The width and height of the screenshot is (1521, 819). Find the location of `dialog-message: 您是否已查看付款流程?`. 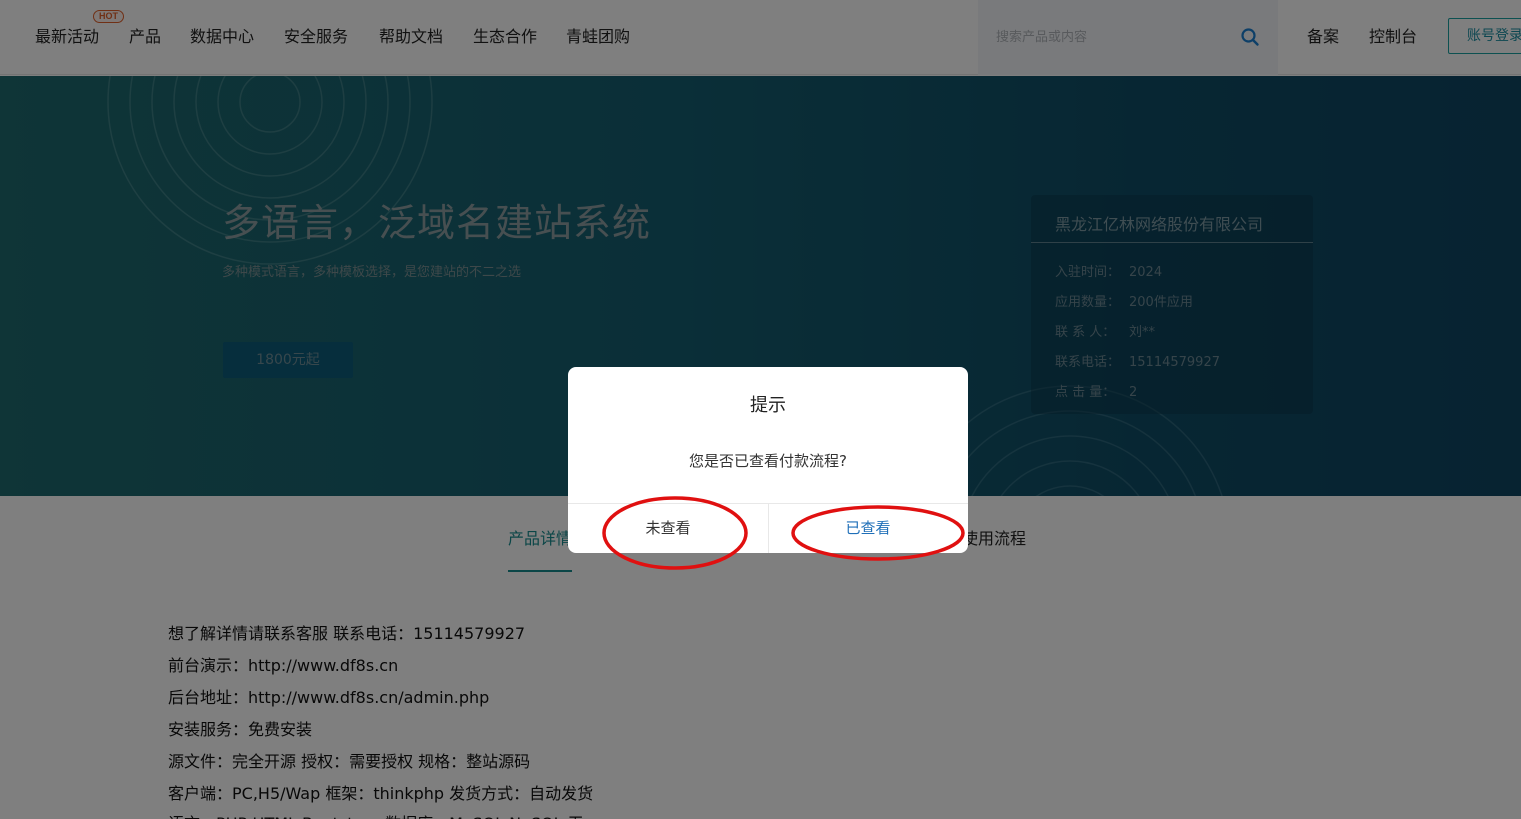

dialog-message: 您是否已查看付款流程? is located at coordinates (768, 461).